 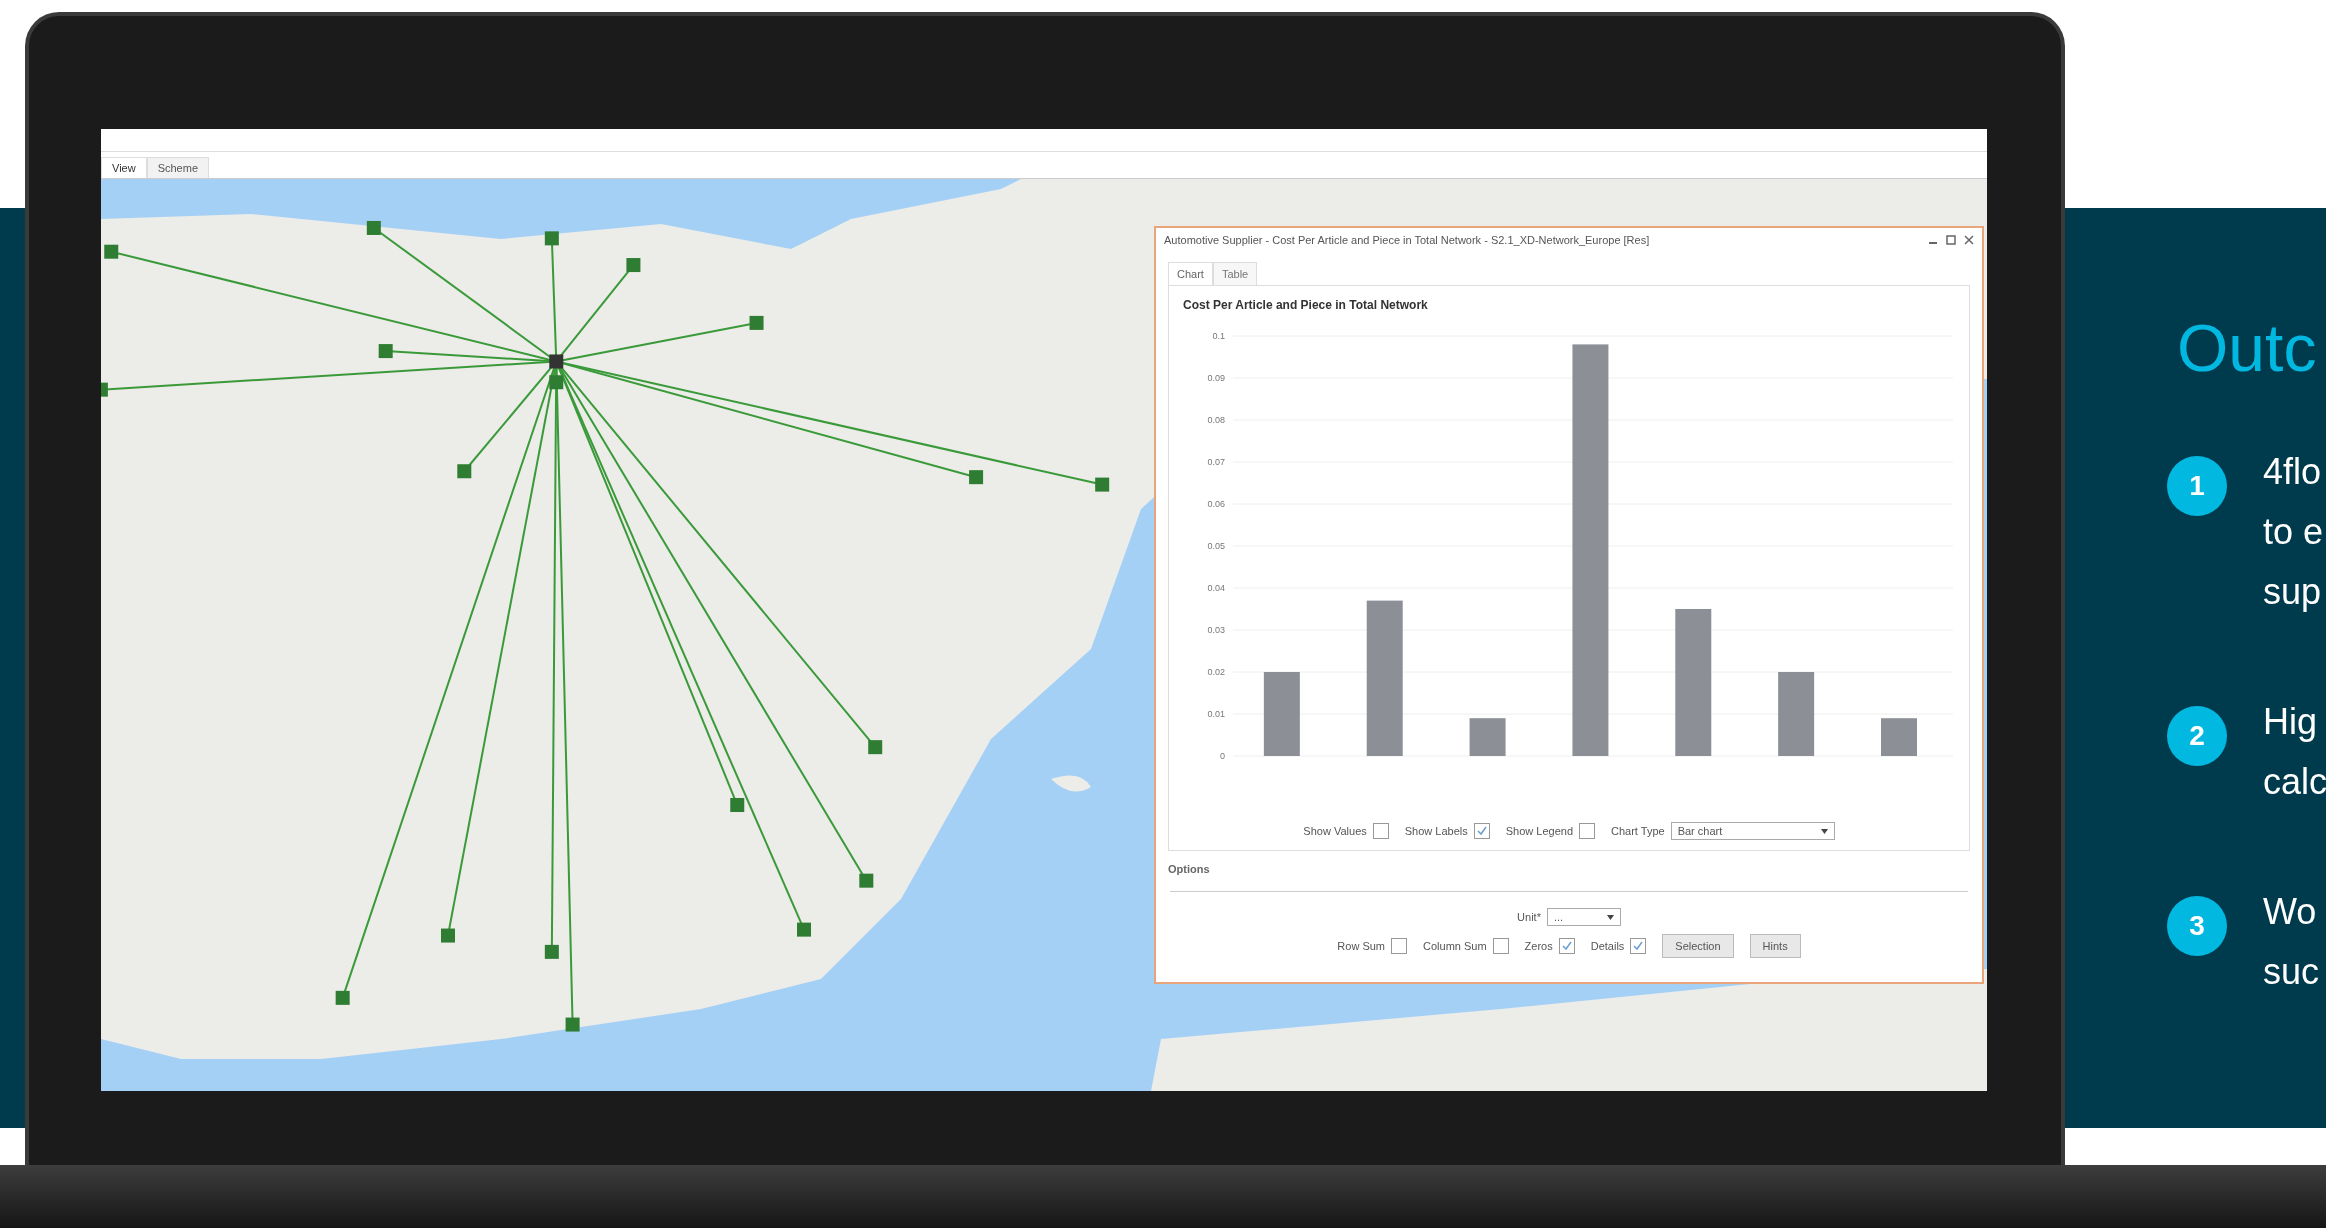 I want to click on checkbox-label: Zeros, so click(x=1538, y=946).